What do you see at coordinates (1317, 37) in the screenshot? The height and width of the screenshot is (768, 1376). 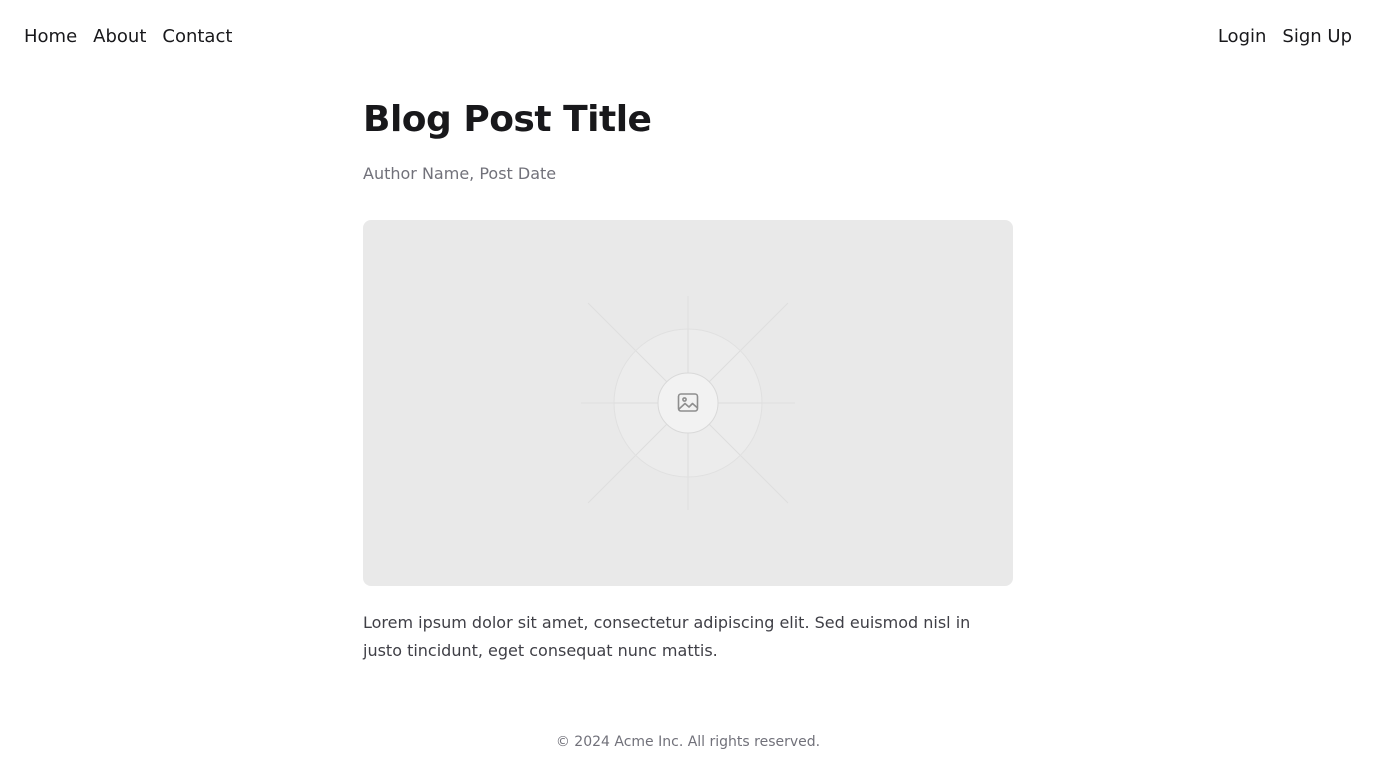 I see `sign-up-link: Sign Up` at bounding box center [1317, 37].